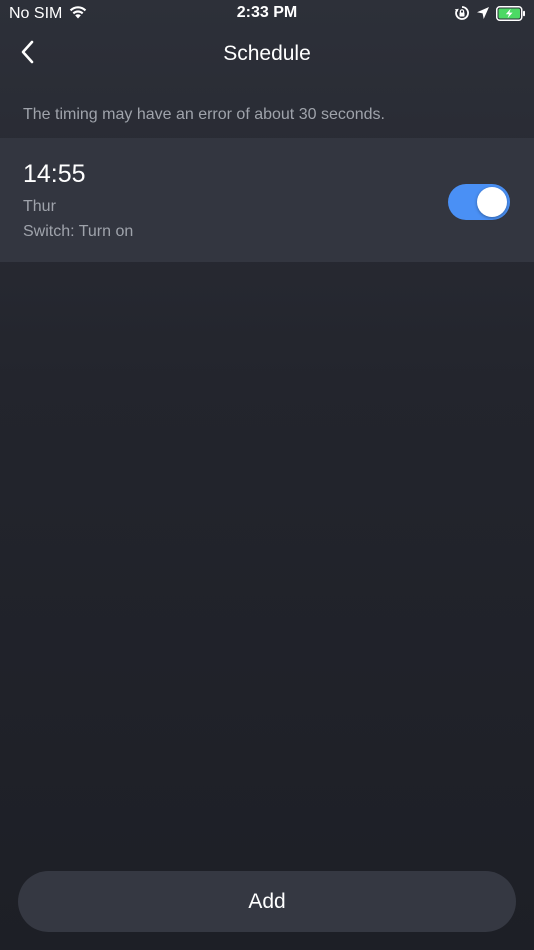 The height and width of the screenshot is (950, 534). I want to click on page-title: Schedule, so click(267, 53).